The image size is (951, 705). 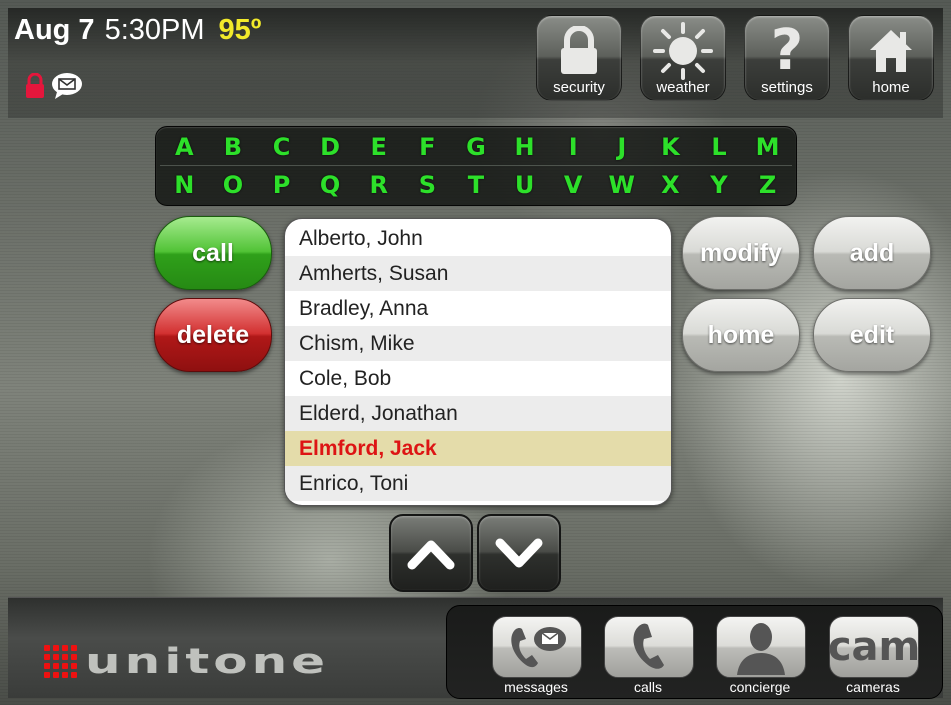 What do you see at coordinates (872, 253) in the screenshot?
I see `add-button: add` at bounding box center [872, 253].